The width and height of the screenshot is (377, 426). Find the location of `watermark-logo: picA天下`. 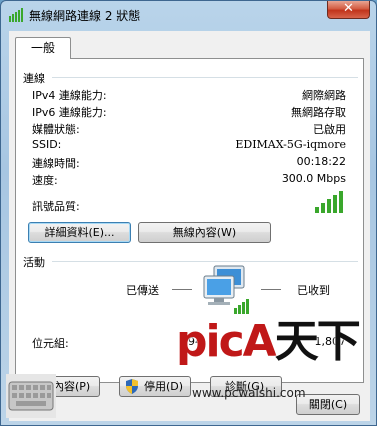

watermark-logo: picA天下 is located at coordinates (268, 337).